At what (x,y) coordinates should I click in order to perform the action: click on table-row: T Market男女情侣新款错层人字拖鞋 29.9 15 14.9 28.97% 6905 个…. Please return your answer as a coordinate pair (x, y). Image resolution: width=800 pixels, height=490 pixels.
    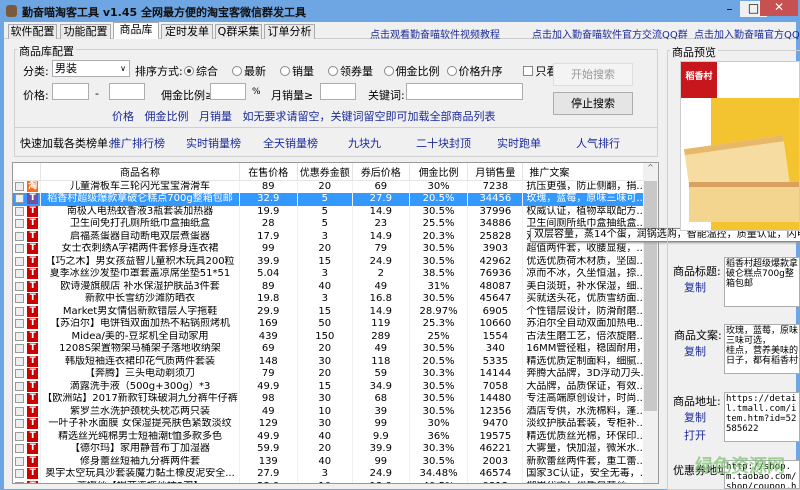
    Looking at the image, I should click on (335, 311).